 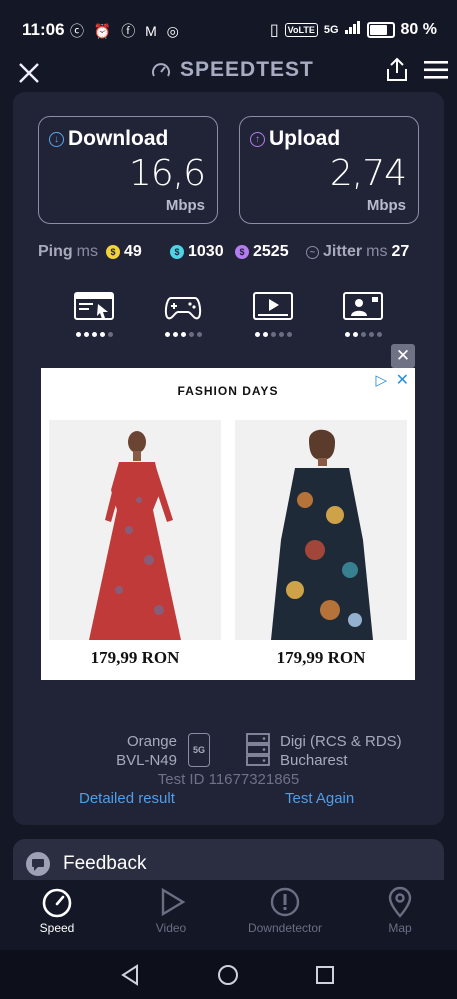 I want to click on ad-close-button: ✕, so click(x=403, y=356).